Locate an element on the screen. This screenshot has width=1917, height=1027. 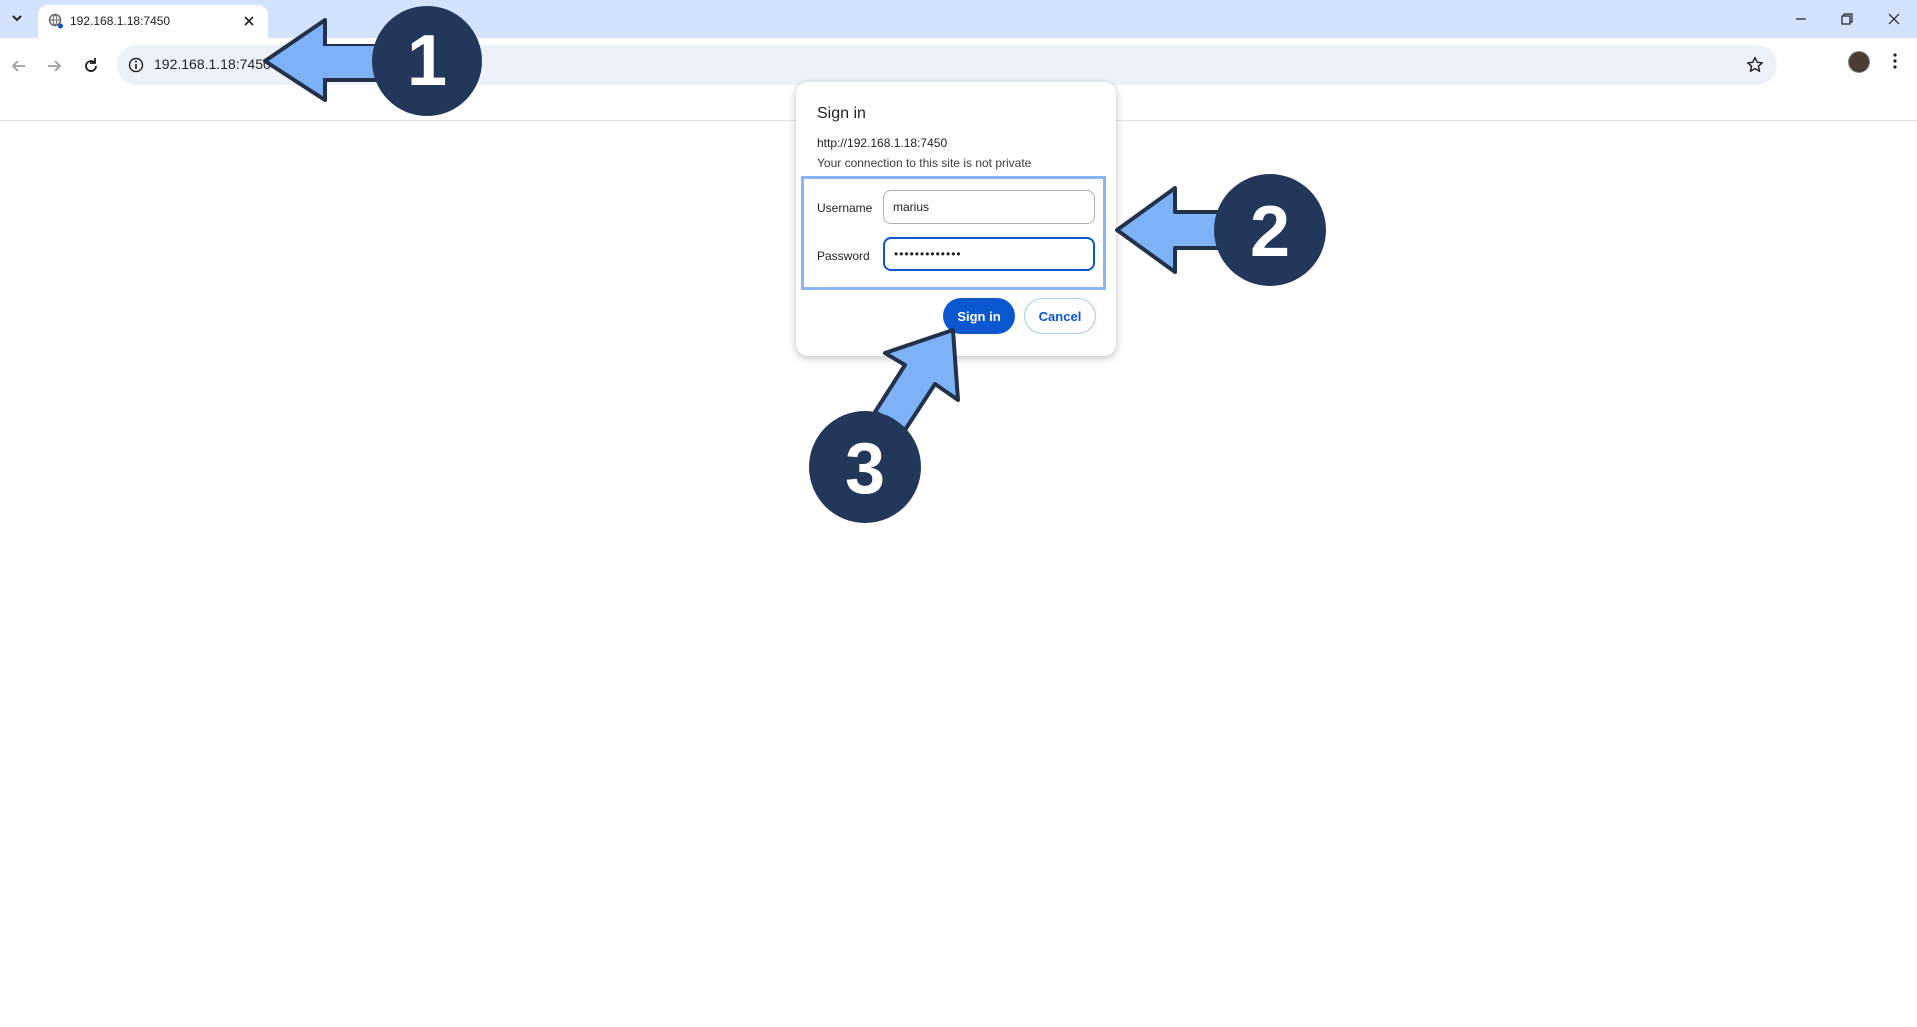
url-text: 192.168.1.18:7450 is located at coordinates (212, 64).